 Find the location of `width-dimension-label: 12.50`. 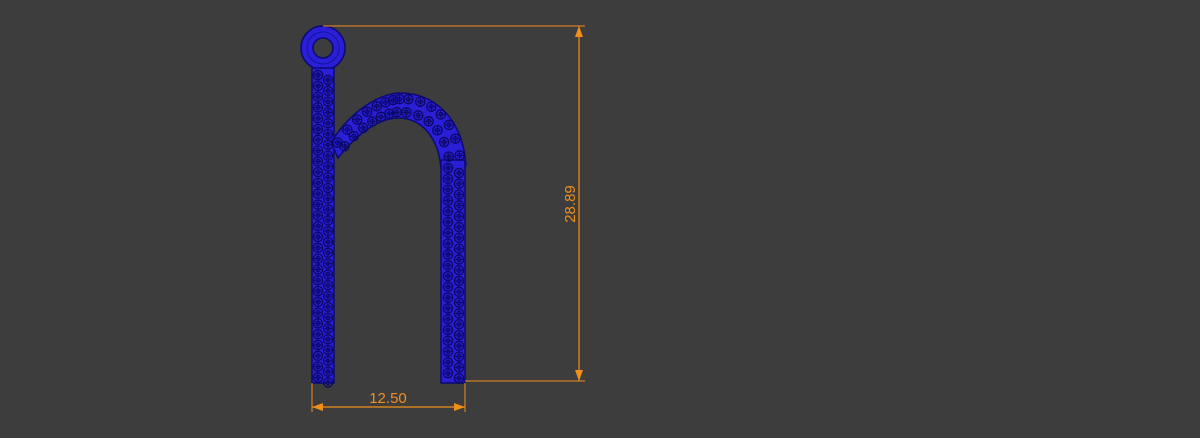

width-dimension-label: 12.50 is located at coordinates (388, 398).